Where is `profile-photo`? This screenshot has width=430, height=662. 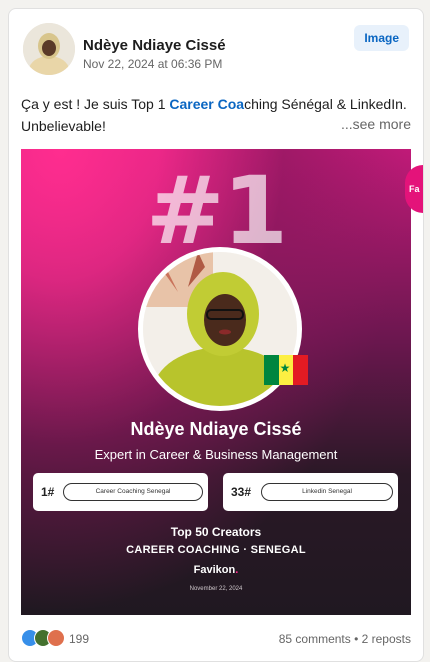
profile-photo is located at coordinates (220, 329).